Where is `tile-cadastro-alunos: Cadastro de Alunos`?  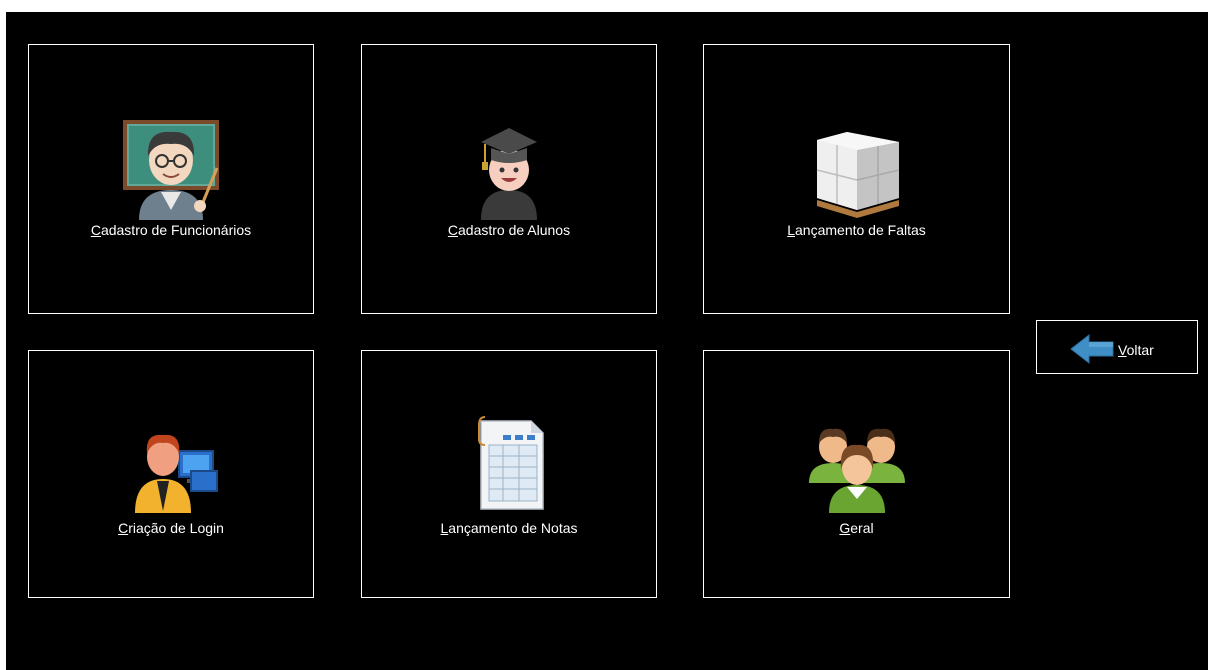 tile-cadastro-alunos: Cadastro de Alunos is located at coordinates (509, 179).